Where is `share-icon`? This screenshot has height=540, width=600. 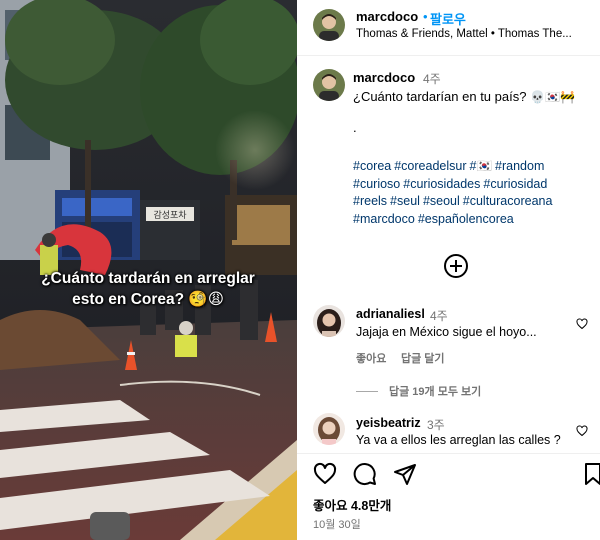
share-icon is located at coordinates (405, 474).